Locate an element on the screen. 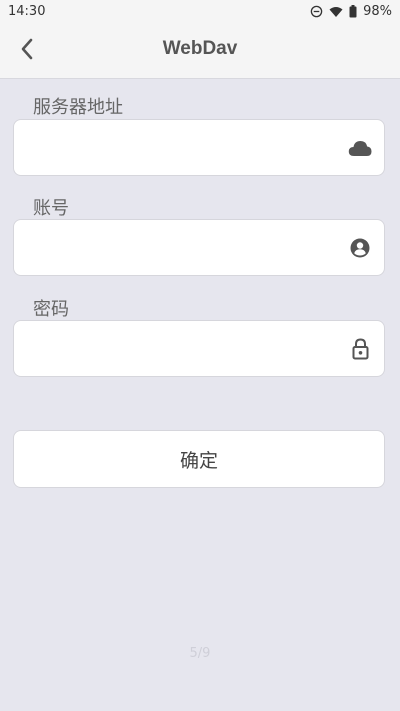  lock-icon is located at coordinates (360, 349).